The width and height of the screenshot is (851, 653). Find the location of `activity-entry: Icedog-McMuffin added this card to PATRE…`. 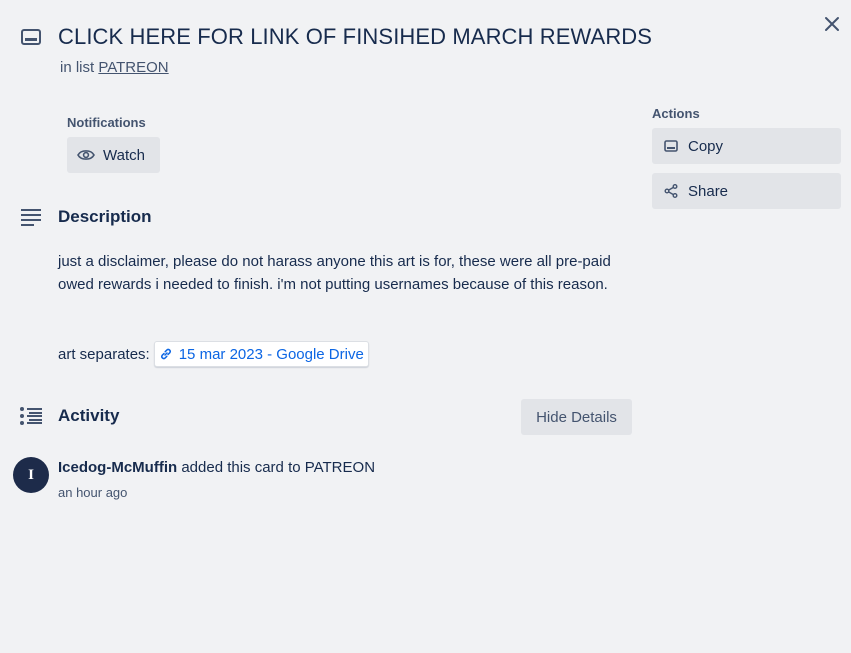

activity-entry: Icedog-McMuffin added this card to PATRE… is located at coordinates (216, 467).